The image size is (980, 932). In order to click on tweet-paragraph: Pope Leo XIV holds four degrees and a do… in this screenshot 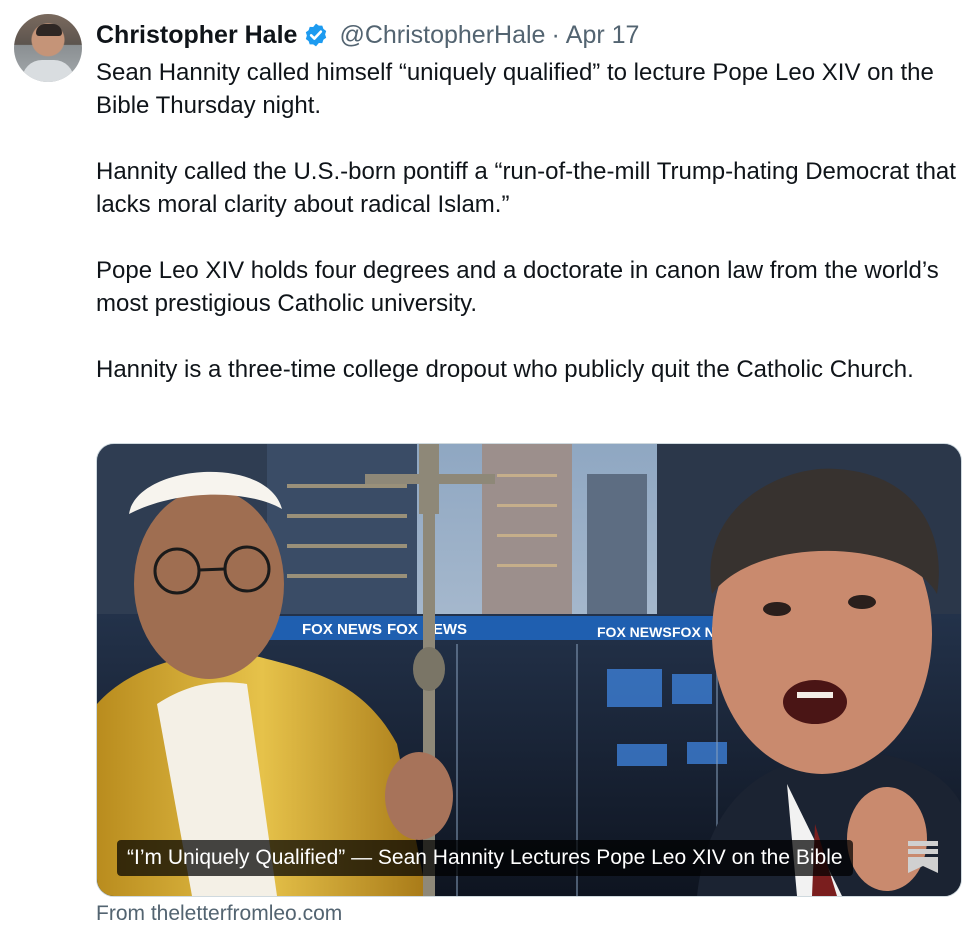, I will do `click(517, 287)`.